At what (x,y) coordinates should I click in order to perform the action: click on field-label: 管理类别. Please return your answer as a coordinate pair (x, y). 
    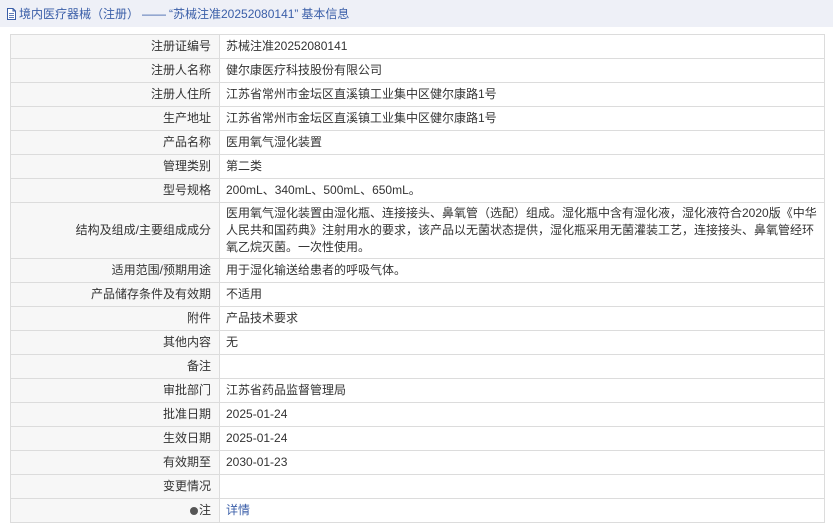
    Looking at the image, I should click on (115, 166).